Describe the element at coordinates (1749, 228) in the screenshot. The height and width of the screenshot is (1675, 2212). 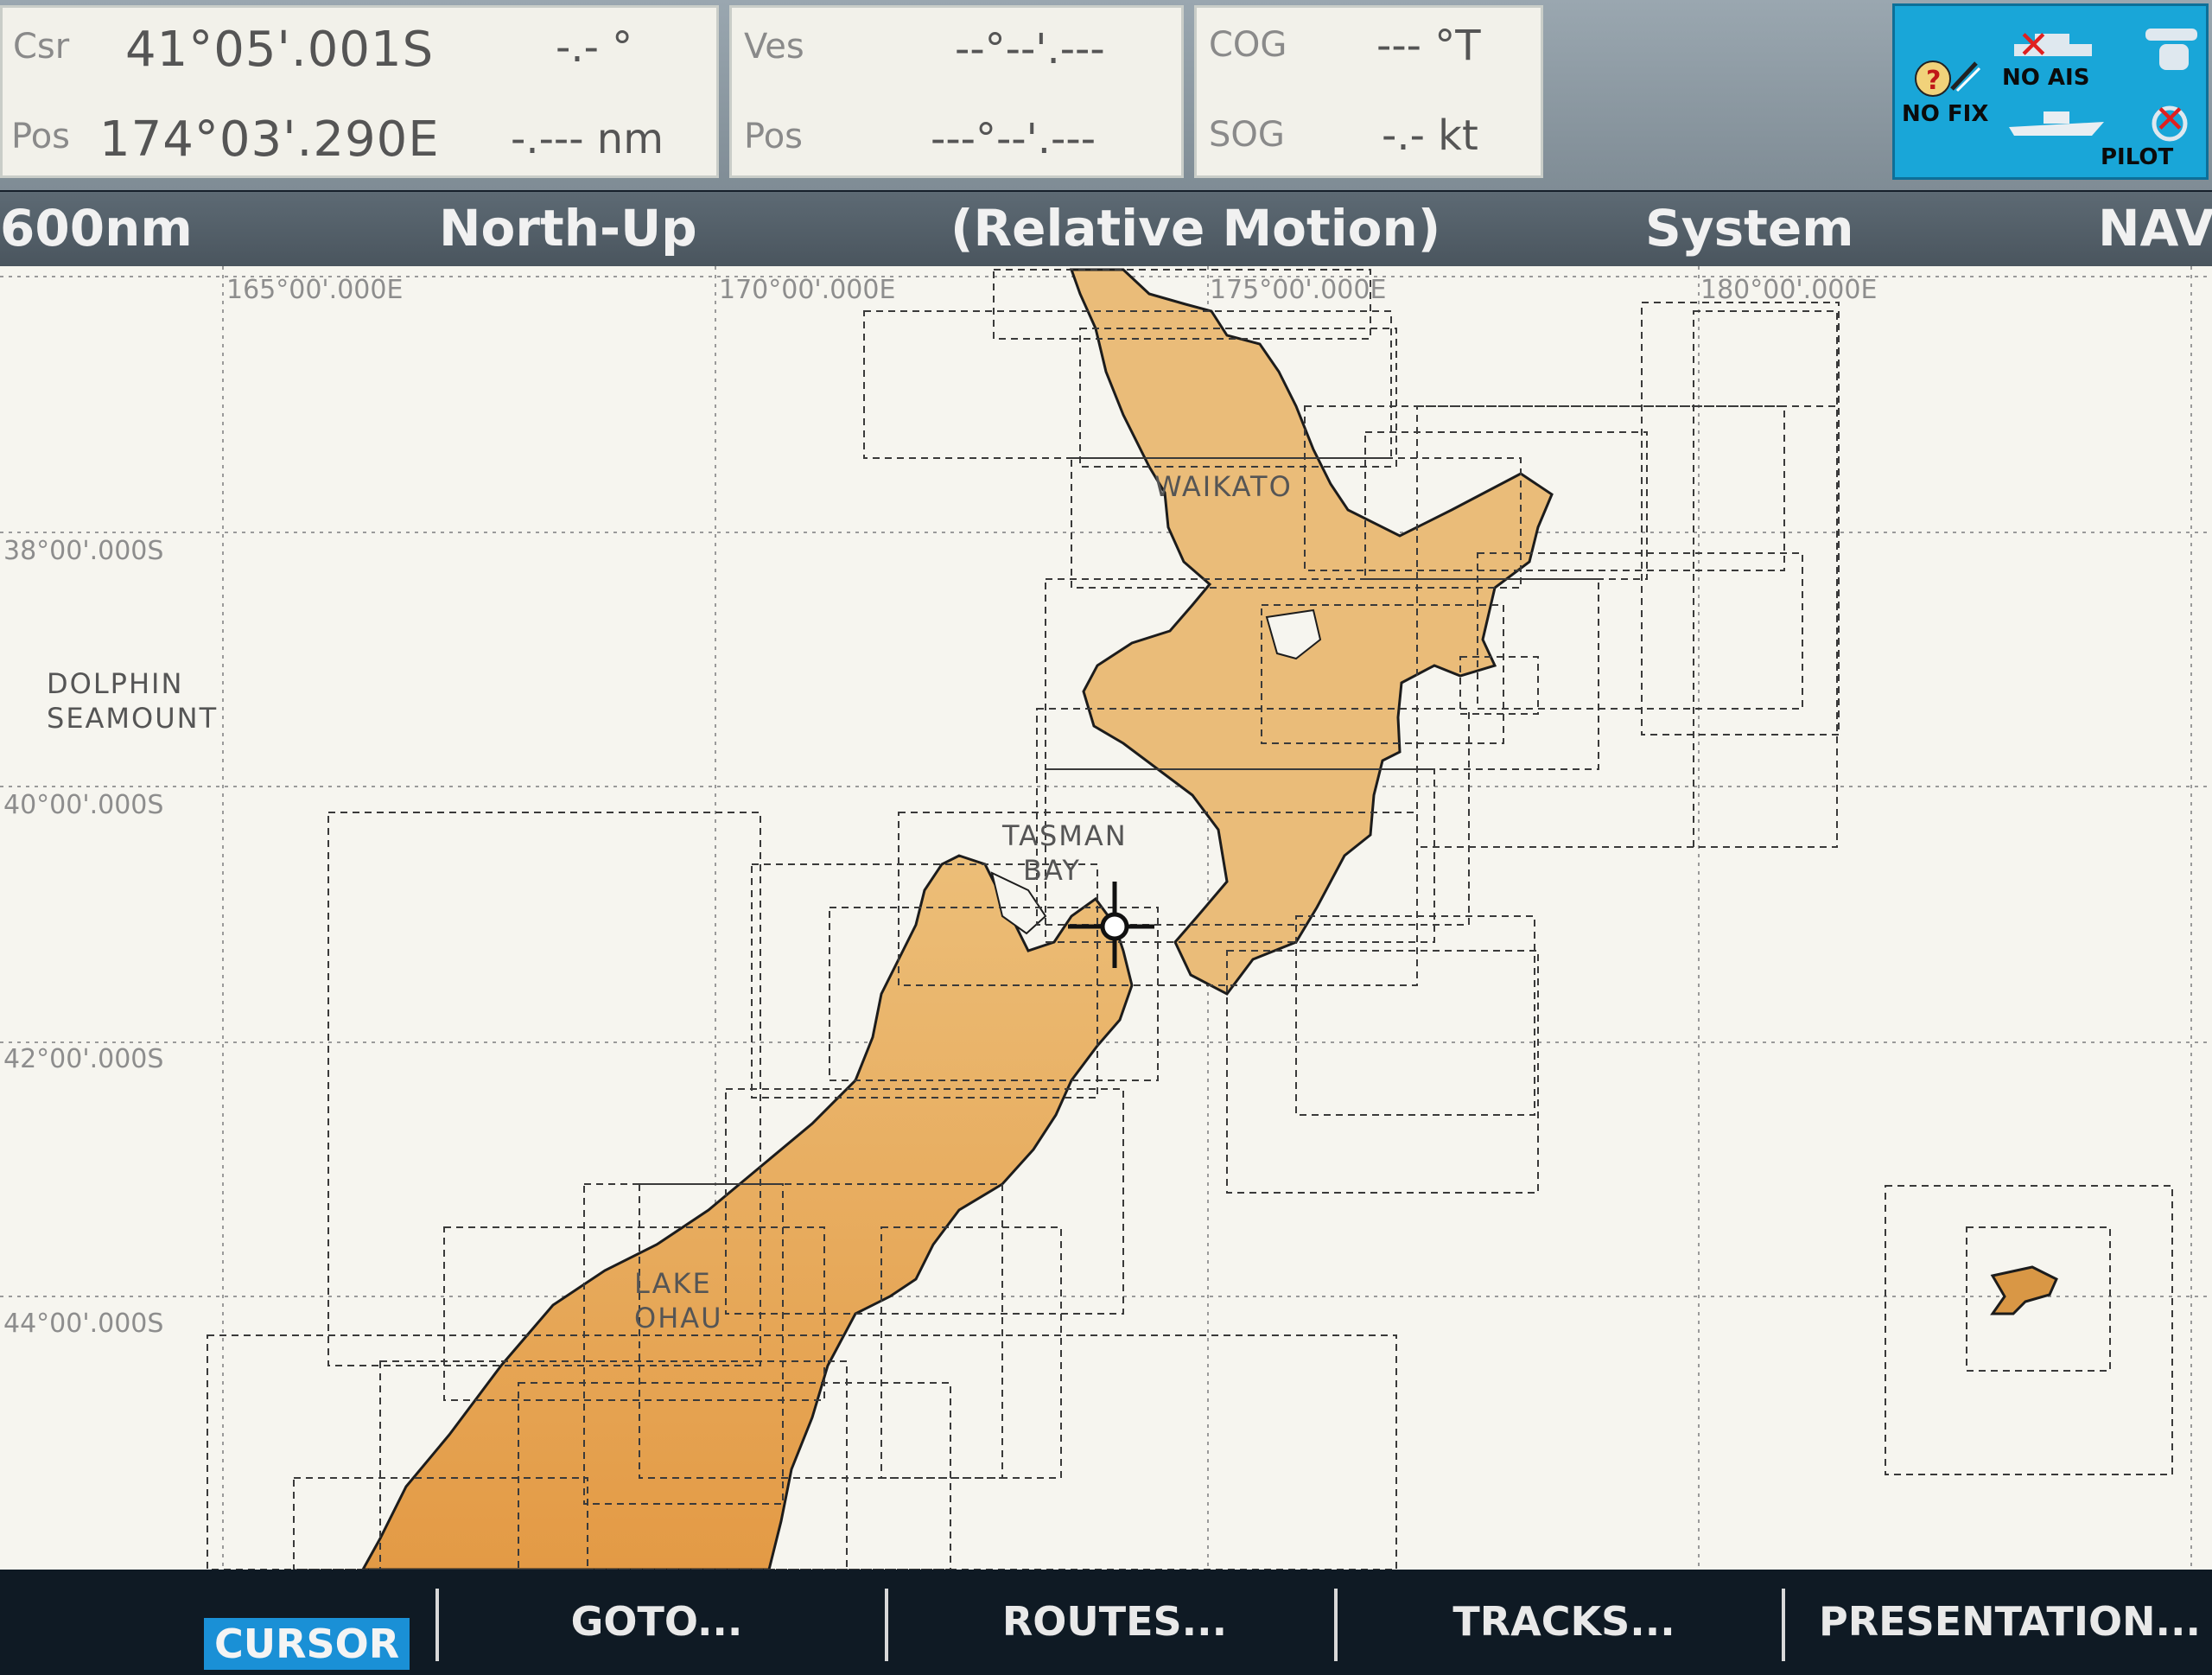
I see `system-mode: System` at that location.